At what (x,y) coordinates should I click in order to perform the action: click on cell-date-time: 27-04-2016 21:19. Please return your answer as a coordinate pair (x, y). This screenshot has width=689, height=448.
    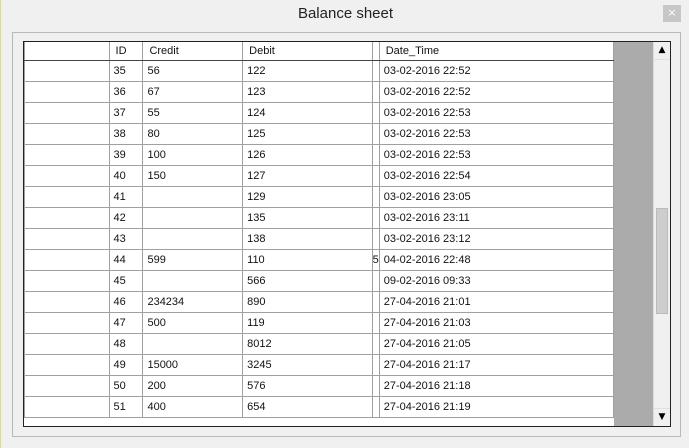
    Looking at the image, I should click on (496, 406).